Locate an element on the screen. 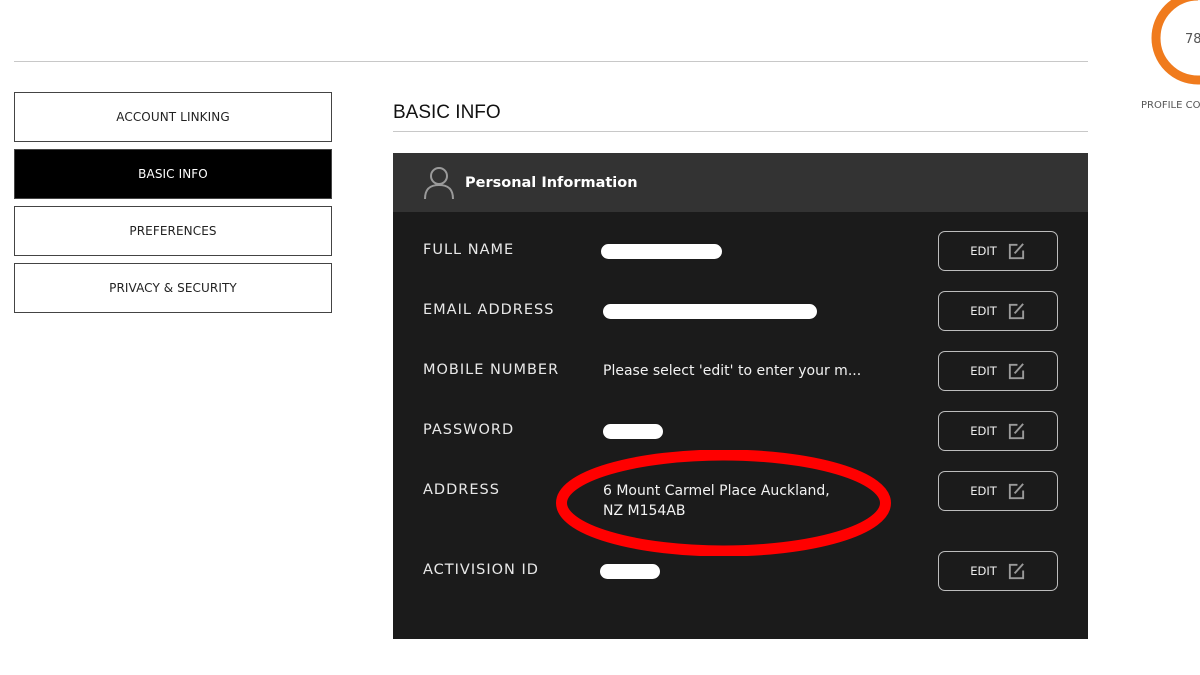 The image size is (1200, 675). edit-mobile-number-button: EDIT is located at coordinates (998, 371).